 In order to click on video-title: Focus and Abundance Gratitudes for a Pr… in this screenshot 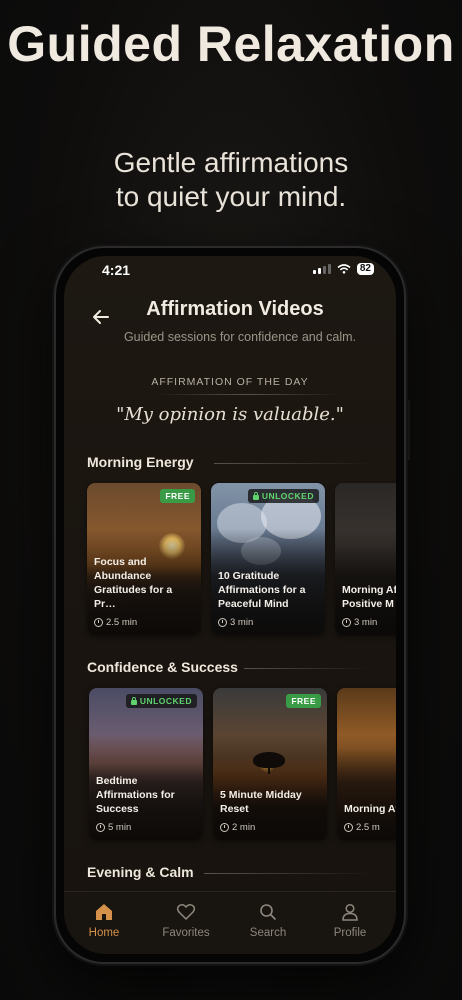, I will do `click(133, 583)`.